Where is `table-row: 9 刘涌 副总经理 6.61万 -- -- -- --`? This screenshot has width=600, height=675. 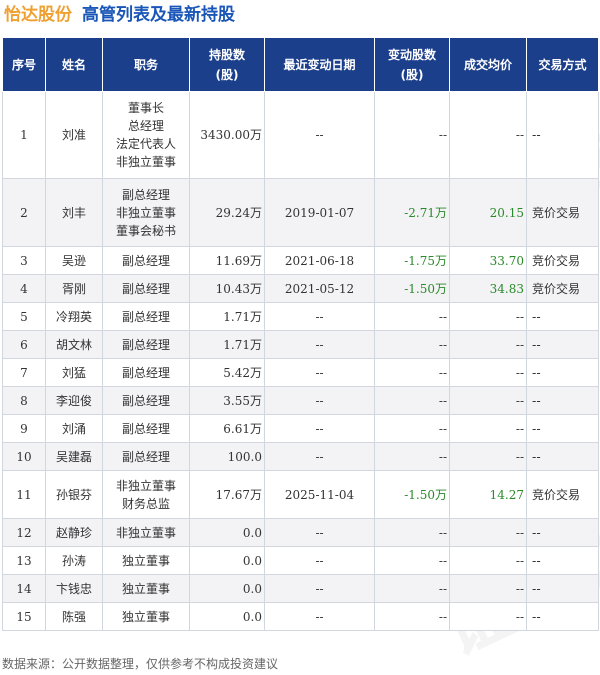 table-row: 9 刘涌 副总经理 6.61万 -- -- -- -- is located at coordinates (300, 428).